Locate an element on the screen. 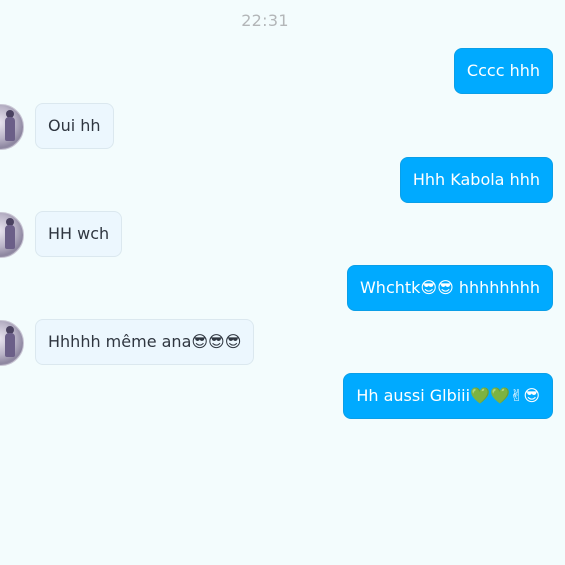 This screenshot has height=565, width=565. message-row-incoming: Hhhhh même ana😎😎😎 is located at coordinates (282, 342).